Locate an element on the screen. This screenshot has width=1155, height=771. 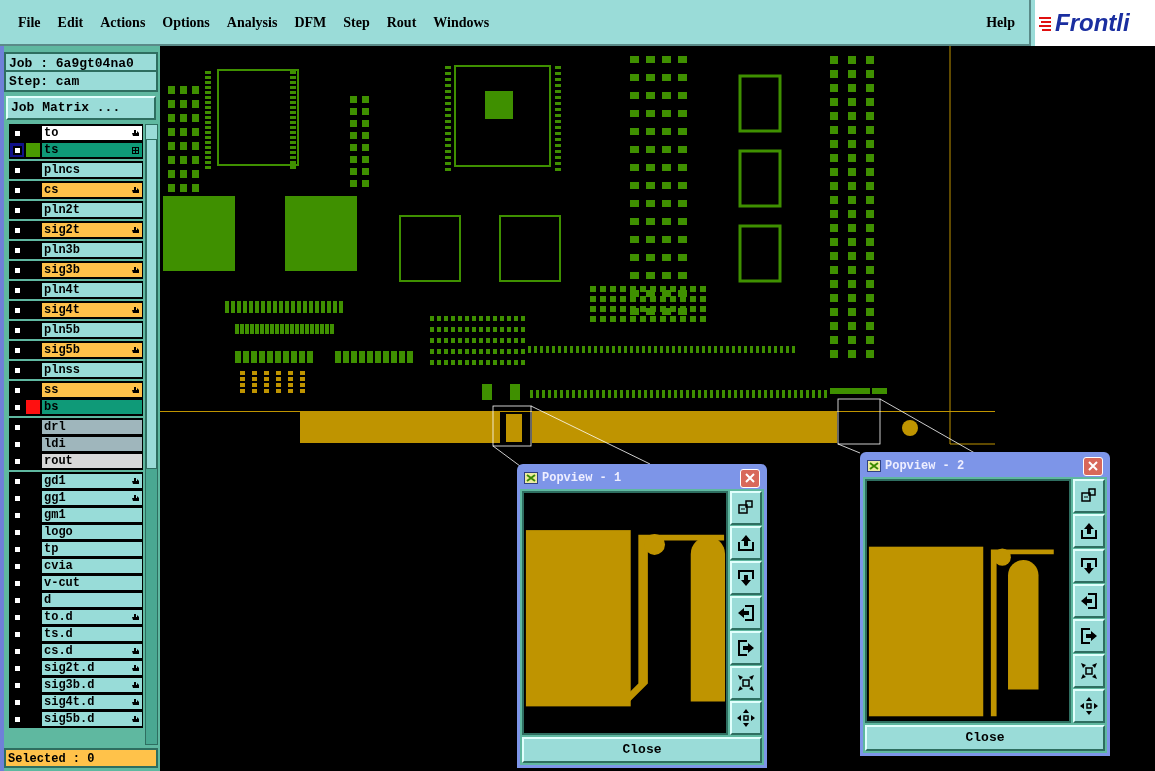
layer-item: sig5b.d is located at coordinates (92, 719).